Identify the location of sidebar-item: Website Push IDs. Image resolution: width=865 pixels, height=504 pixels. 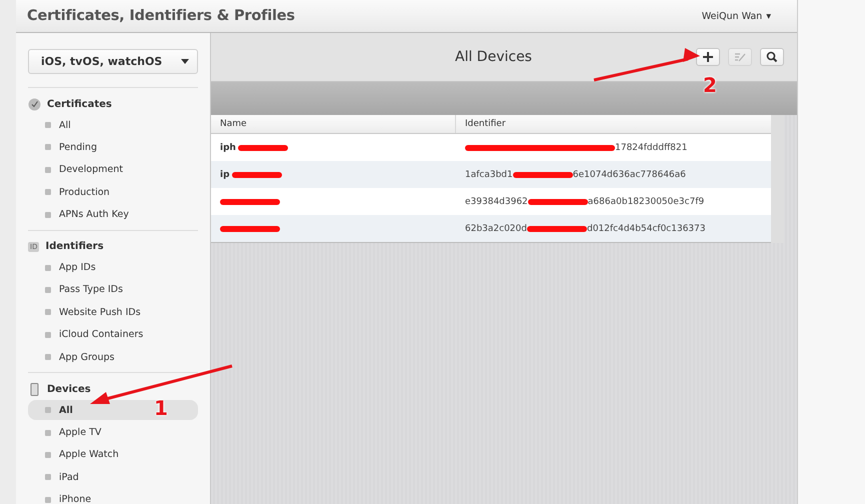
(113, 312).